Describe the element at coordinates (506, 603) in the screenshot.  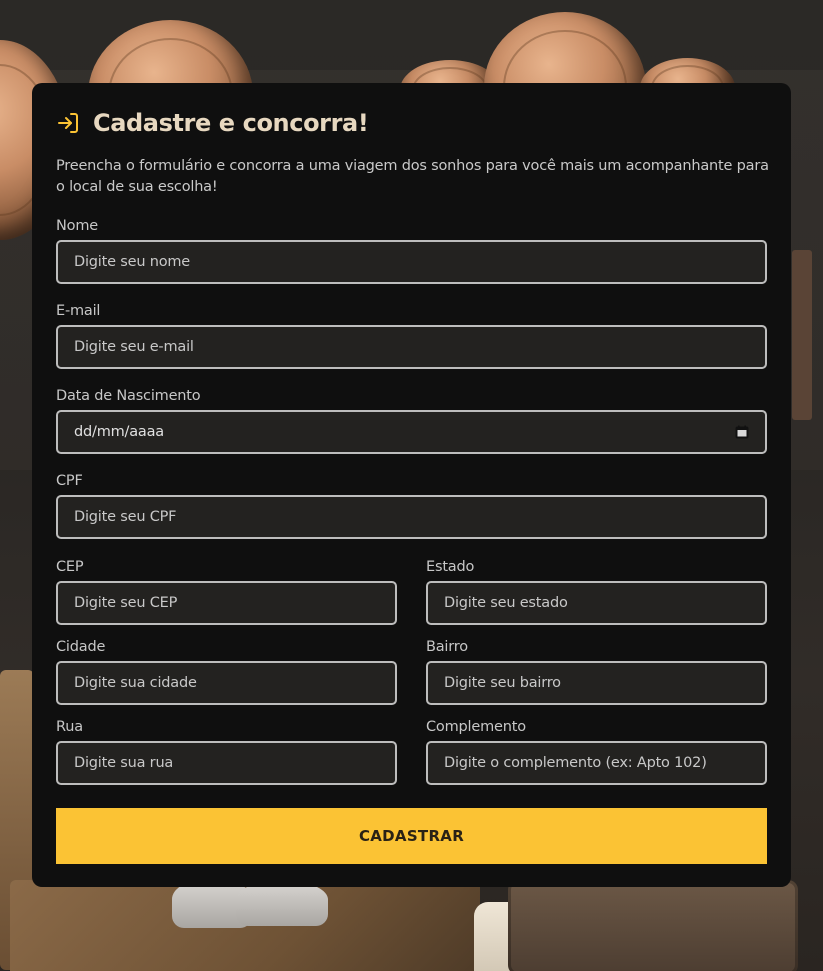
I see `estado-placeholder: Digite seu estado` at that location.